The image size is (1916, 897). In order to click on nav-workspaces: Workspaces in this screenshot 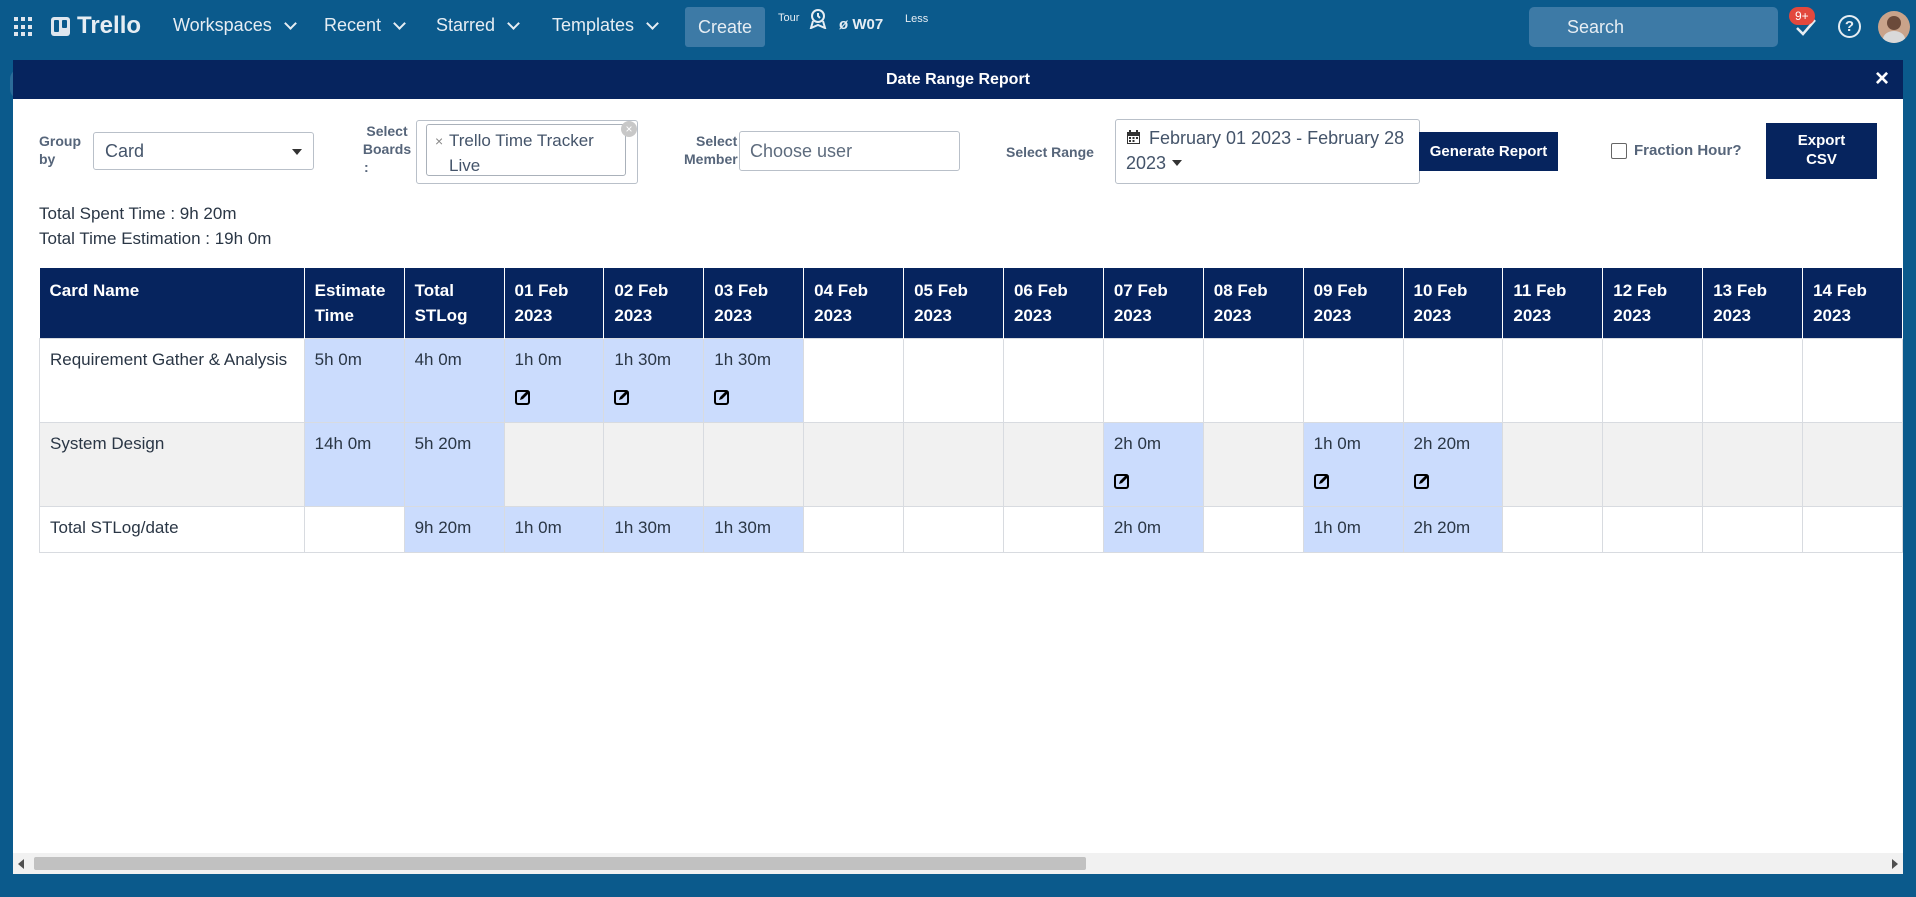, I will do `click(235, 25)`.